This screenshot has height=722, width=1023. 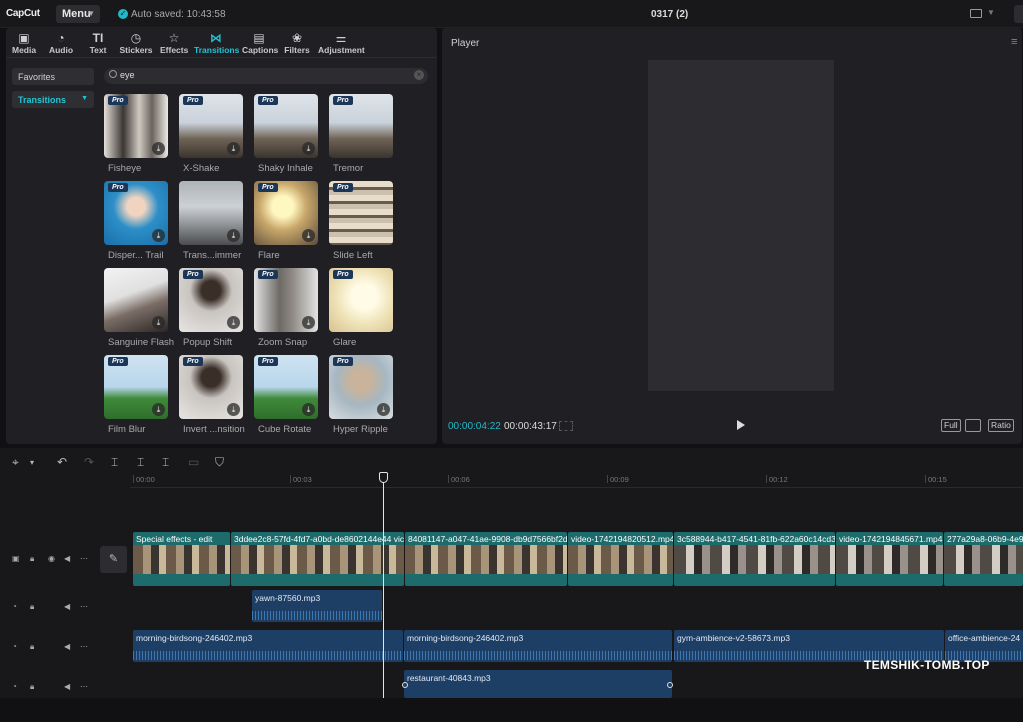 I want to click on tab-audio: ◔ Audio, so click(x=61, y=43).